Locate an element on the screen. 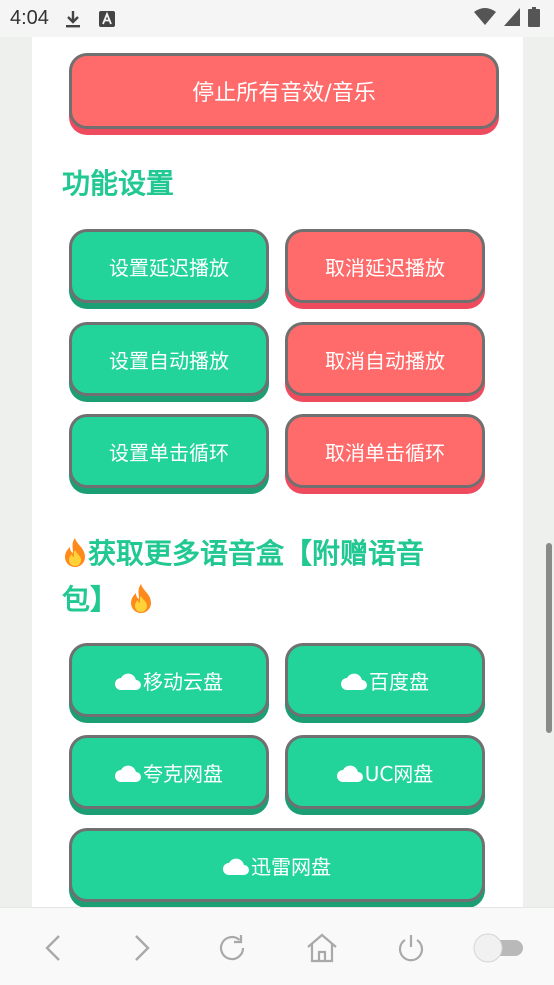 The width and height of the screenshot is (554, 985). set-delay-play-button: 设置延迟播放 is located at coordinates (169, 266).